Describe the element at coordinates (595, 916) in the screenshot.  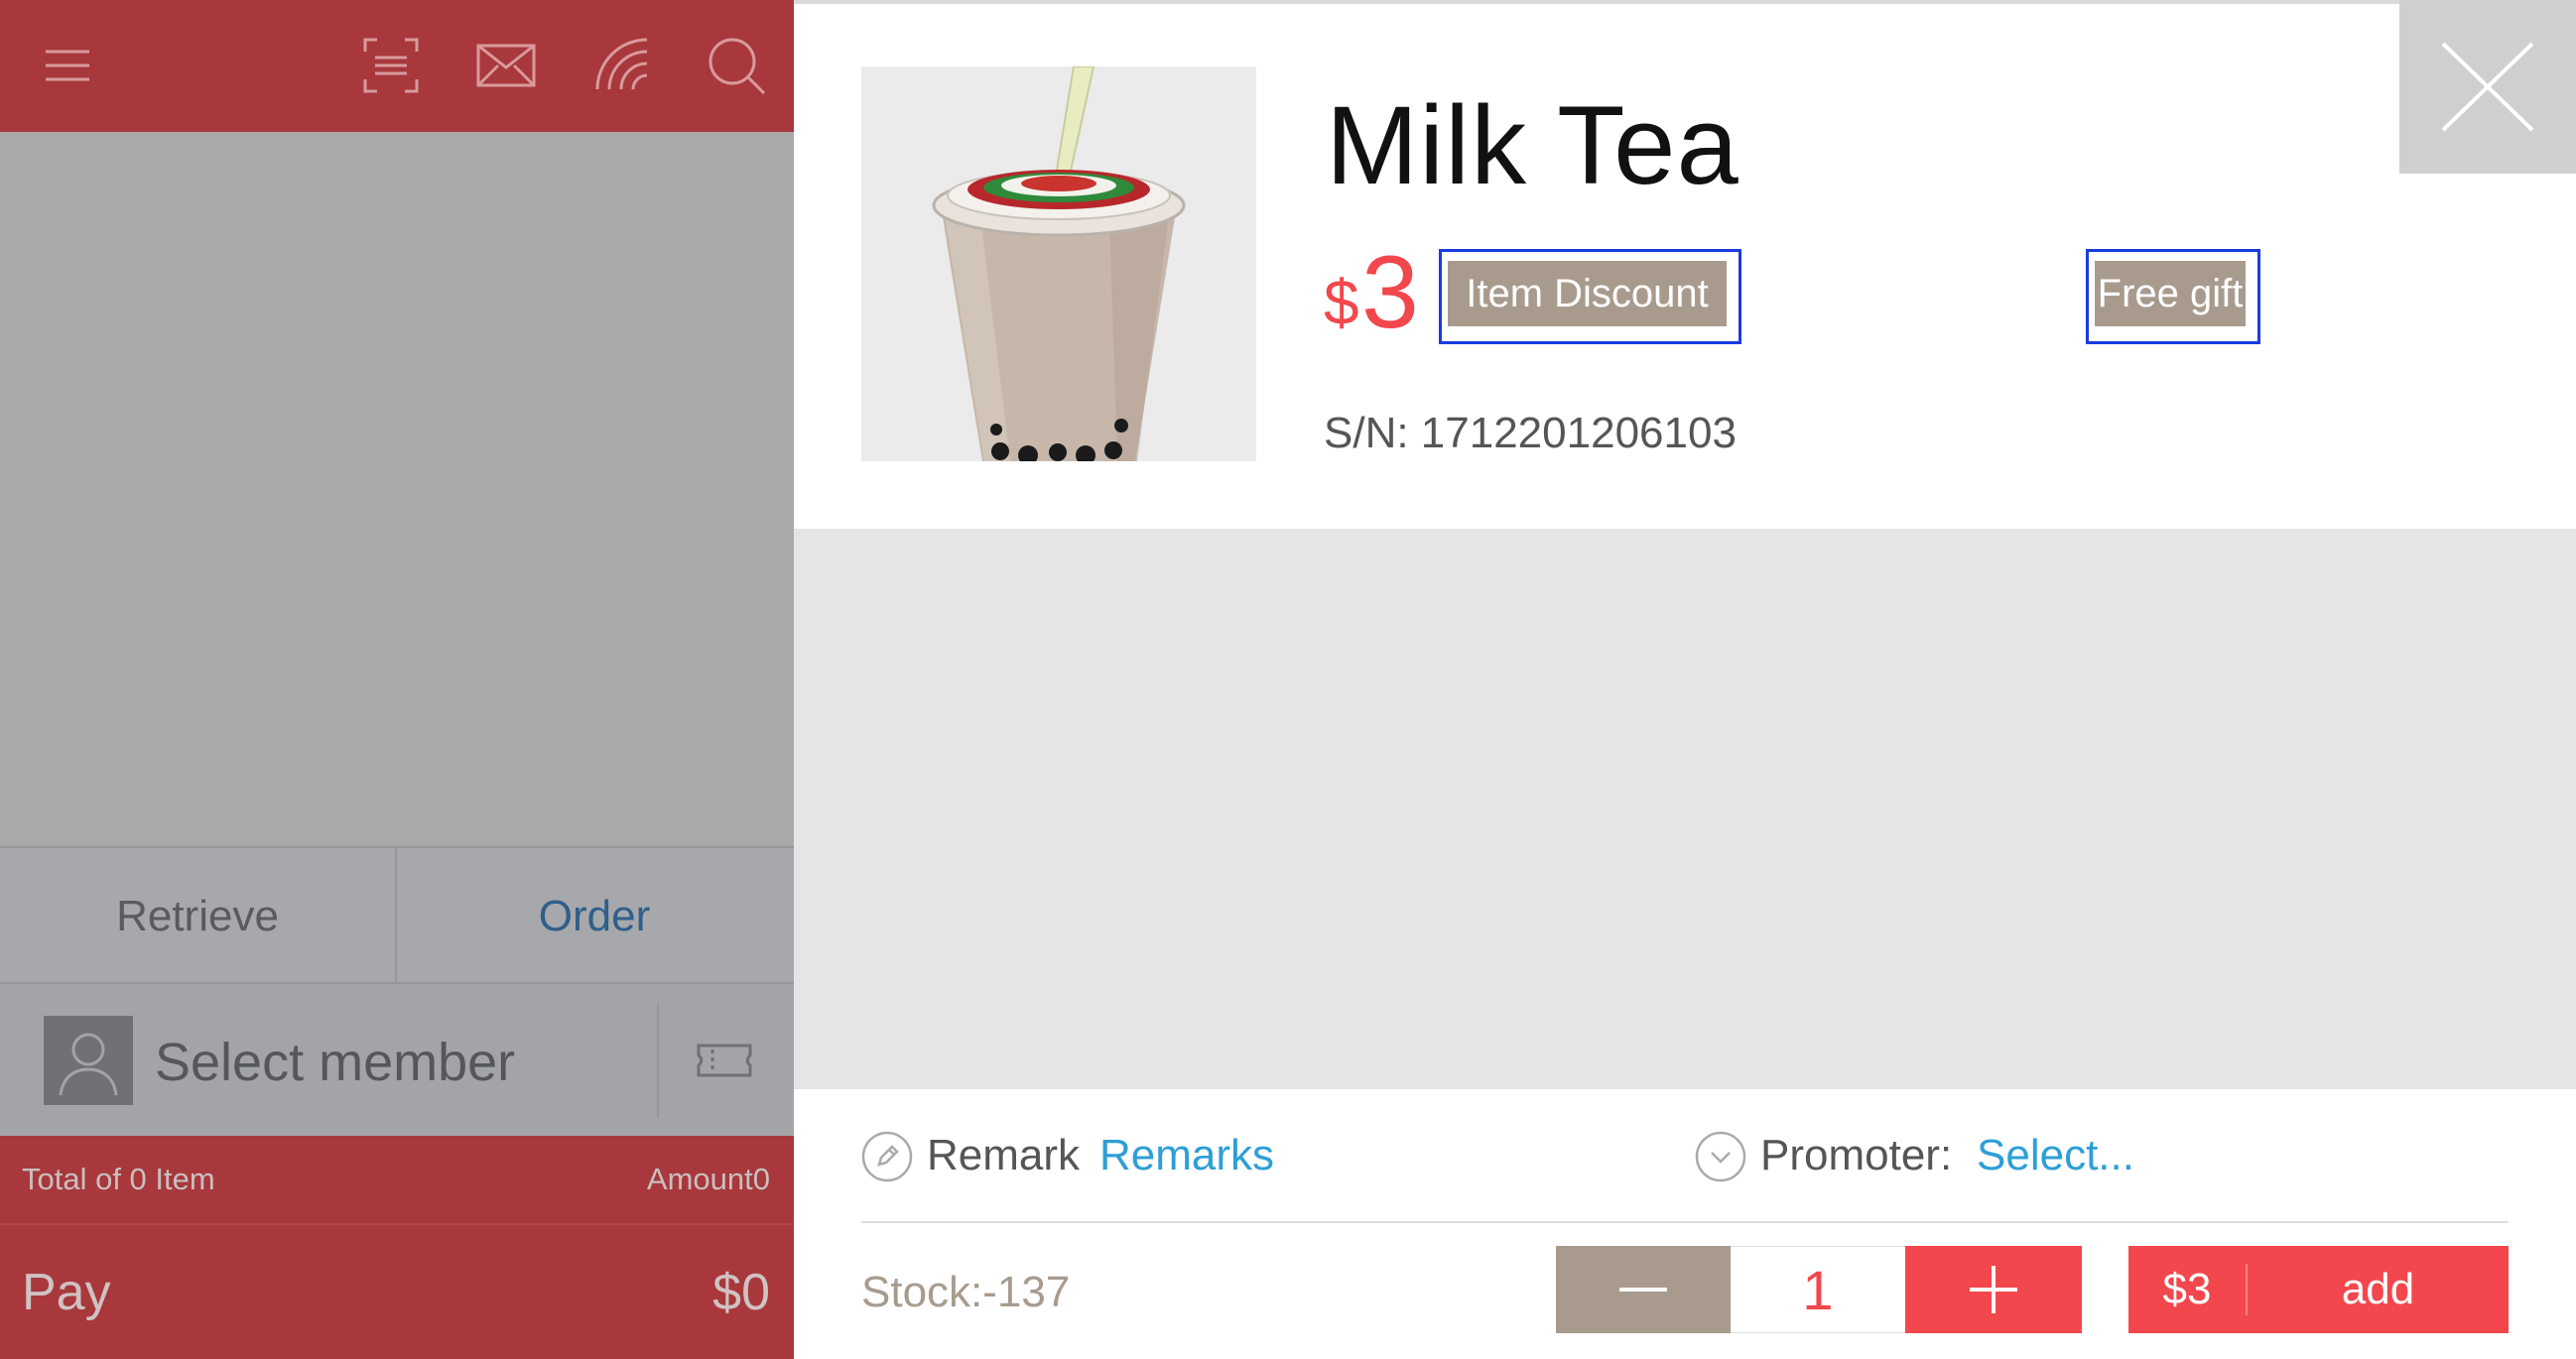
I see `tab-order: Order` at that location.